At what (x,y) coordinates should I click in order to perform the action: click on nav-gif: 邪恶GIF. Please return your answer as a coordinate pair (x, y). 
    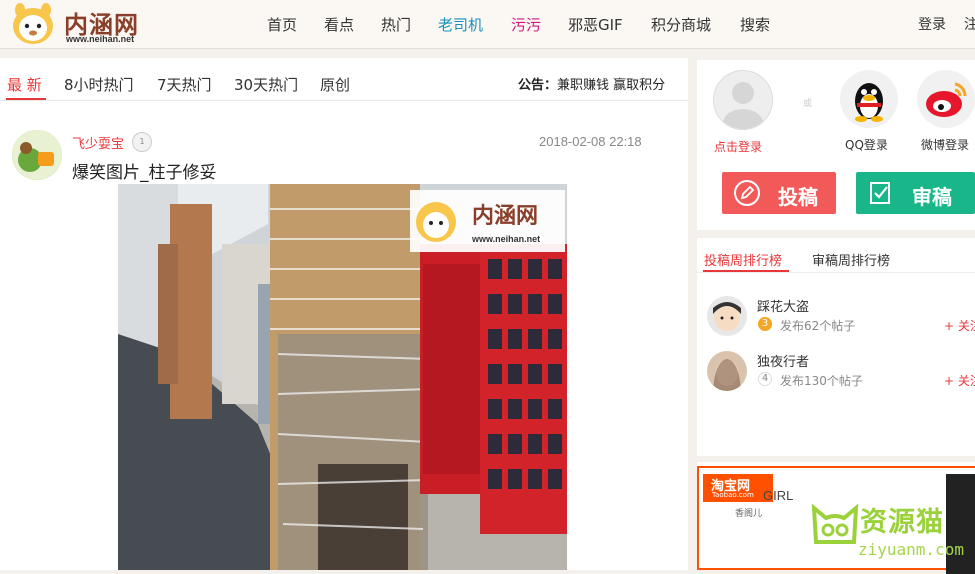
    Looking at the image, I should click on (595, 24).